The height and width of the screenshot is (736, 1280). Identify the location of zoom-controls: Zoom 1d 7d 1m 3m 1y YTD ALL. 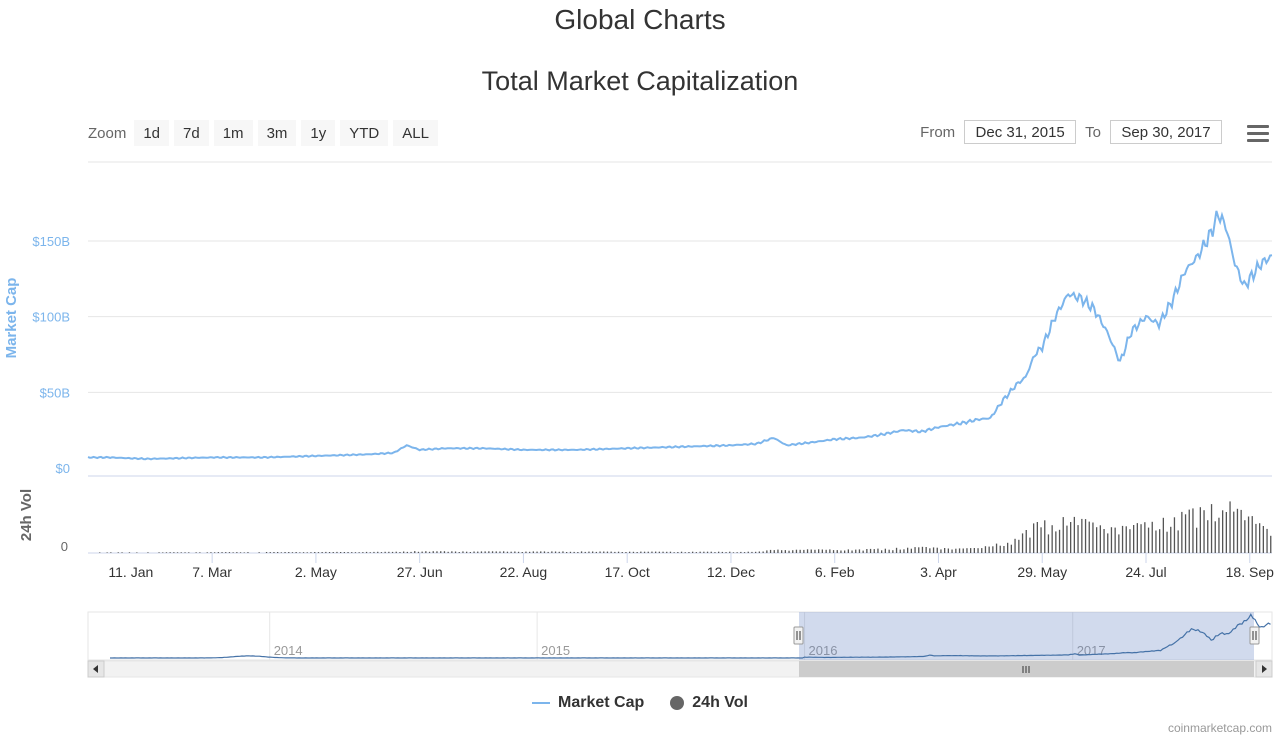
(265, 133).